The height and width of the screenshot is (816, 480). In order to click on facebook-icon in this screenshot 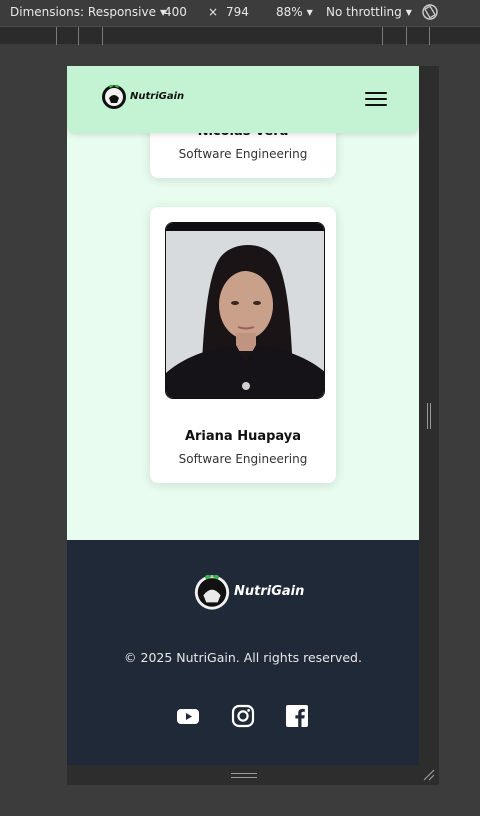, I will do `click(297, 716)`.